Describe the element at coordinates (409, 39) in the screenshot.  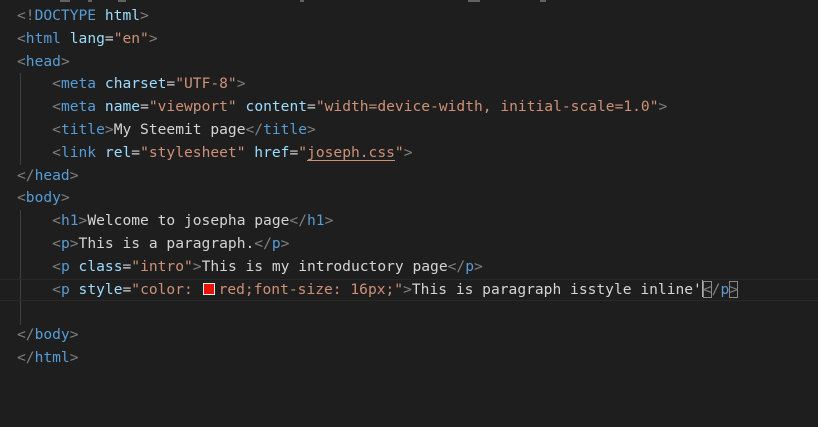
I see `code-line: <html lang="en">` at that location.